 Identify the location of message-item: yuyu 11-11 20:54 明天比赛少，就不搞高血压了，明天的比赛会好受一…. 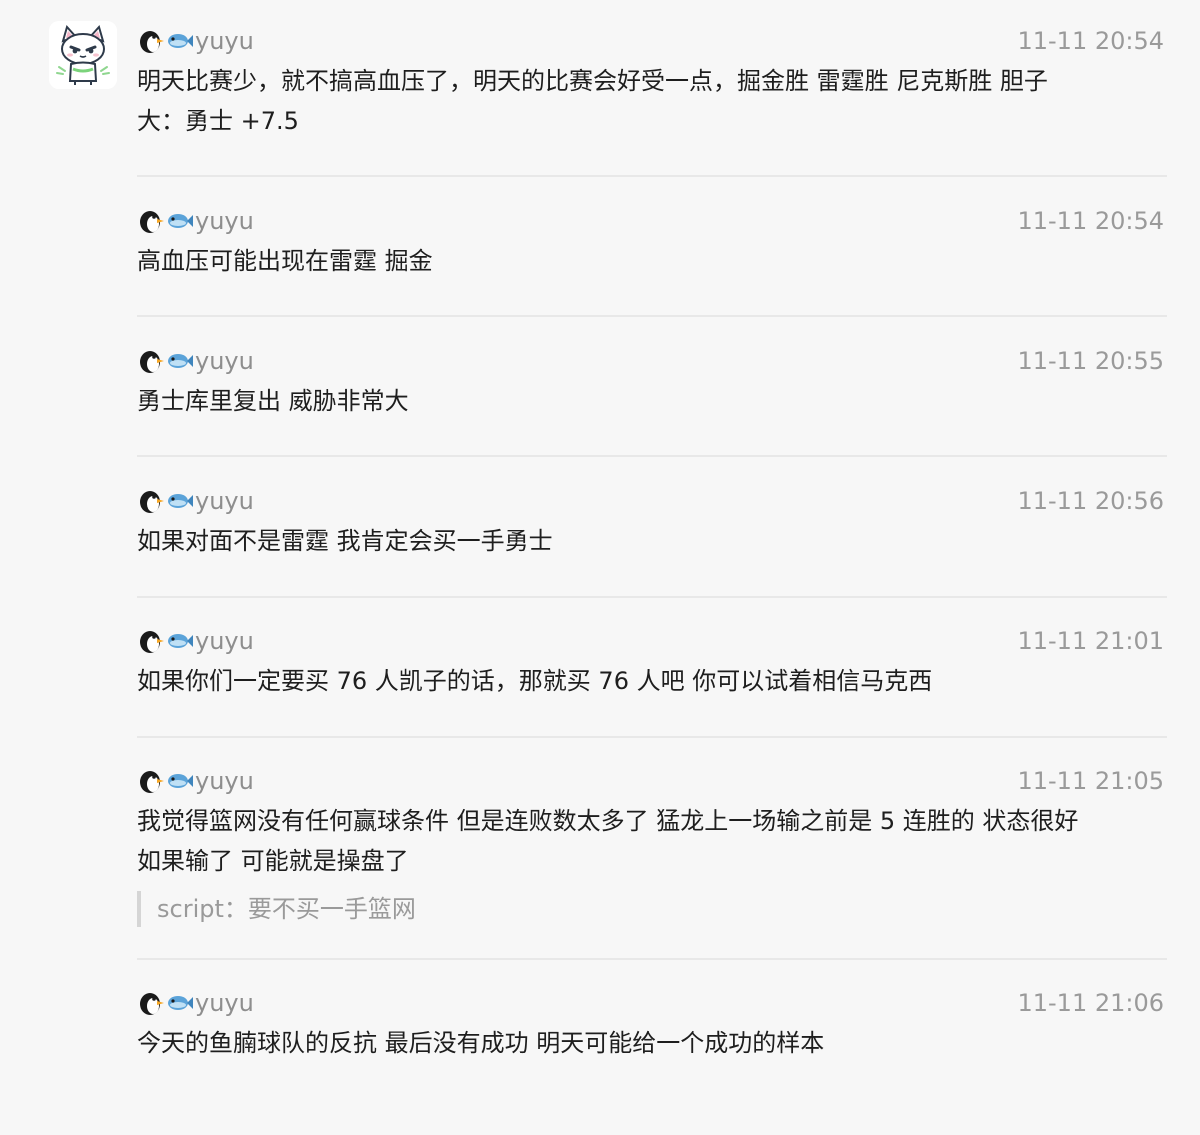
(652, 81).